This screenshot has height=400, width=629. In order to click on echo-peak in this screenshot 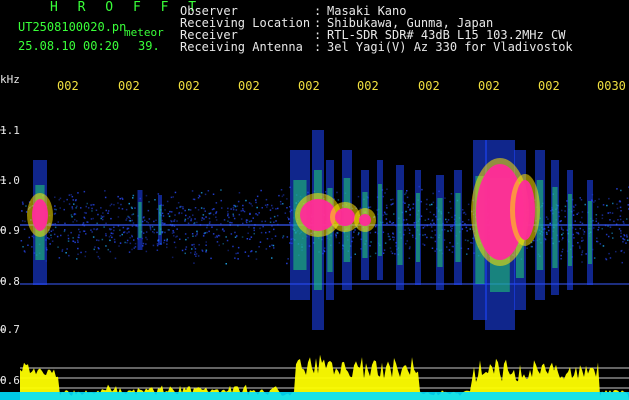, I will do `click(365, 220)`.